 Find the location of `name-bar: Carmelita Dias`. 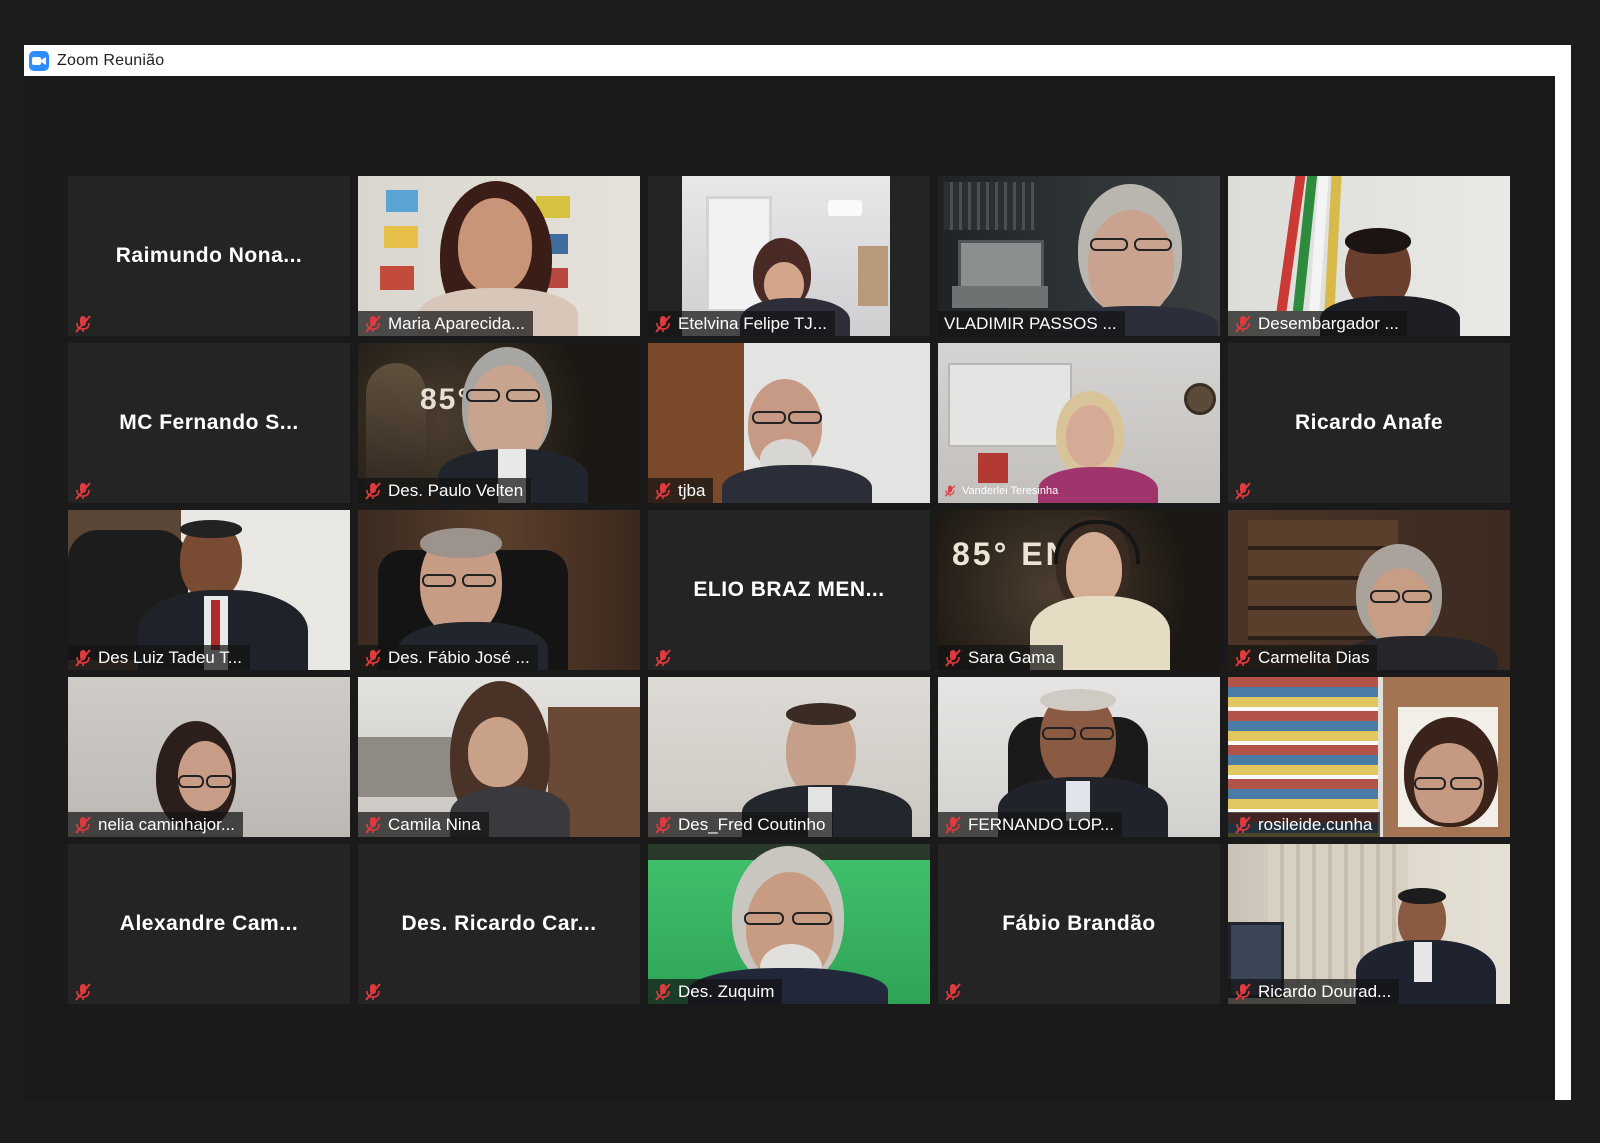

name-bar: Carmelita Dias is located at coordinates (1303, 657).